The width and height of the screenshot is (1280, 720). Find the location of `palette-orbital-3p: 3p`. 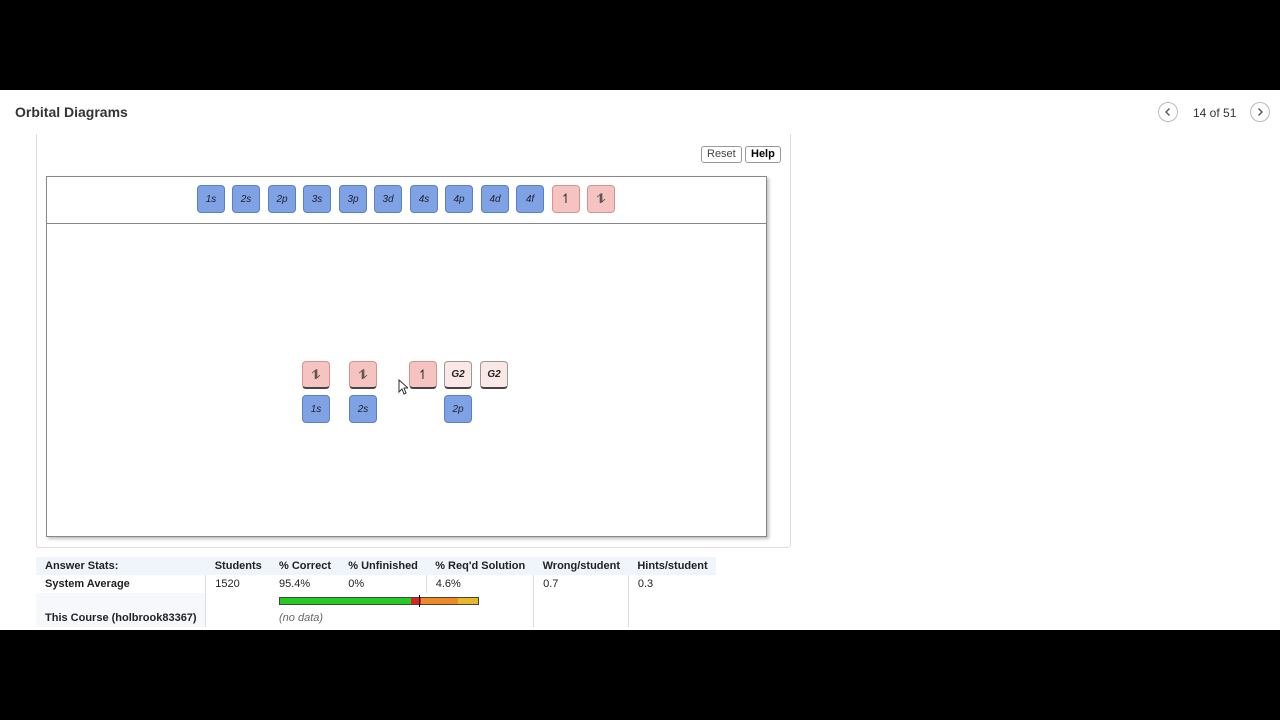

palette-orbital-3p: 3p is located at coordinates (353, 199).